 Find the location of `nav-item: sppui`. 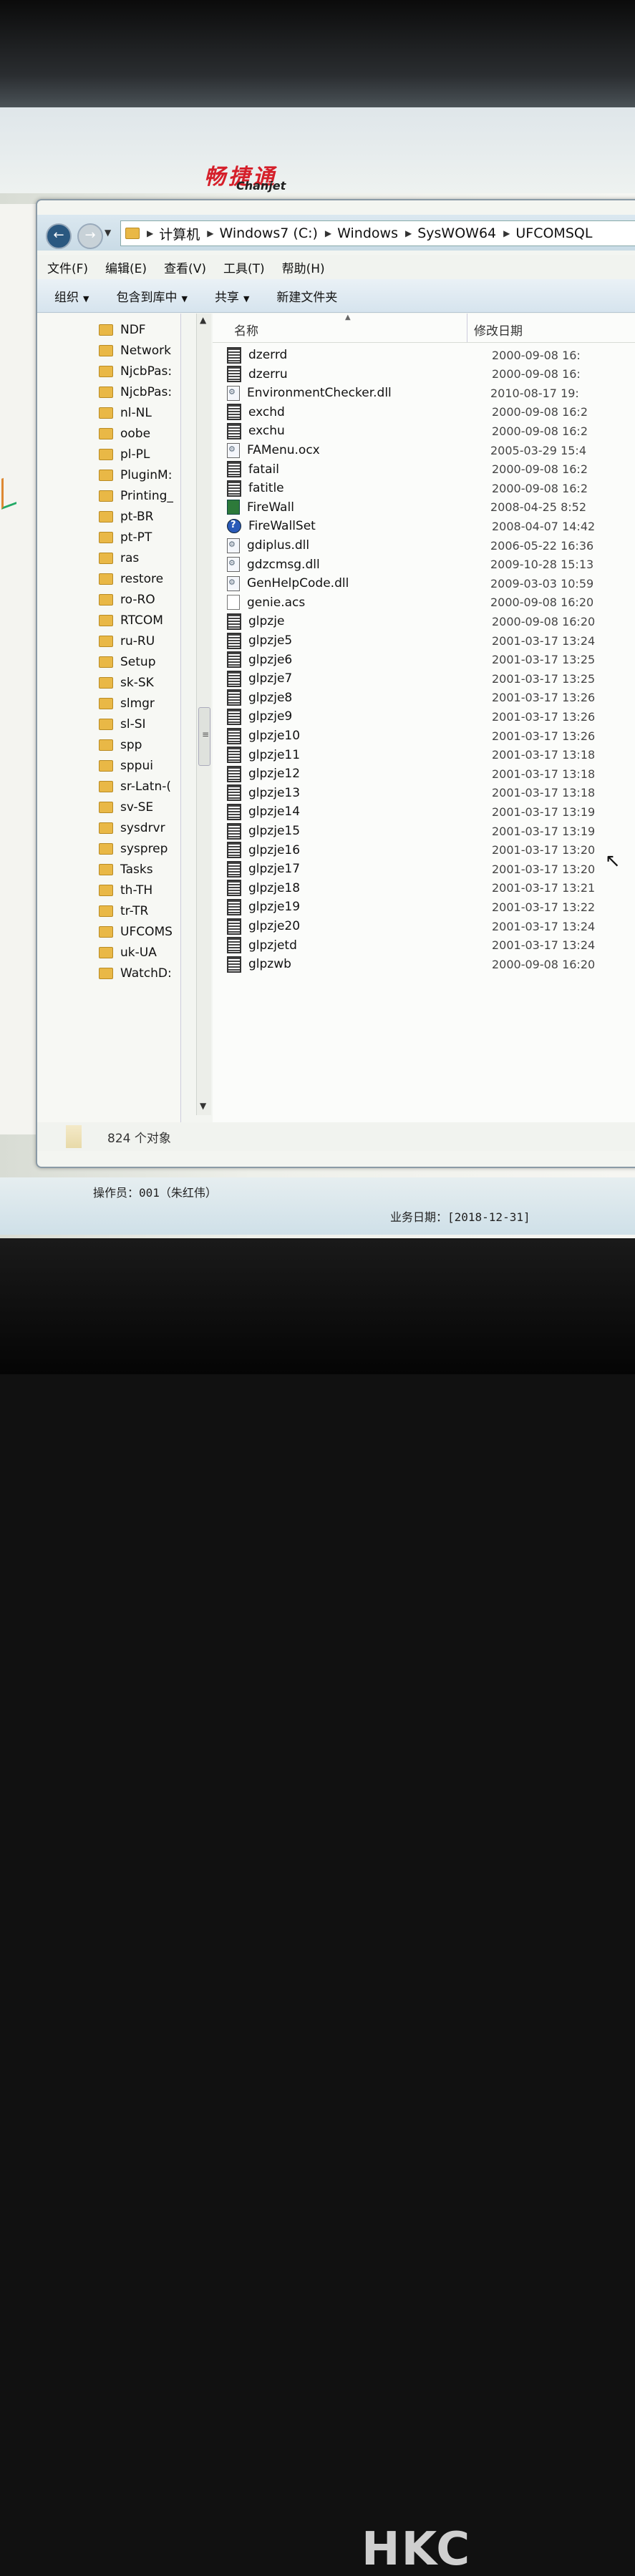

nav-item: sppui is located at coordinates (126, 766).